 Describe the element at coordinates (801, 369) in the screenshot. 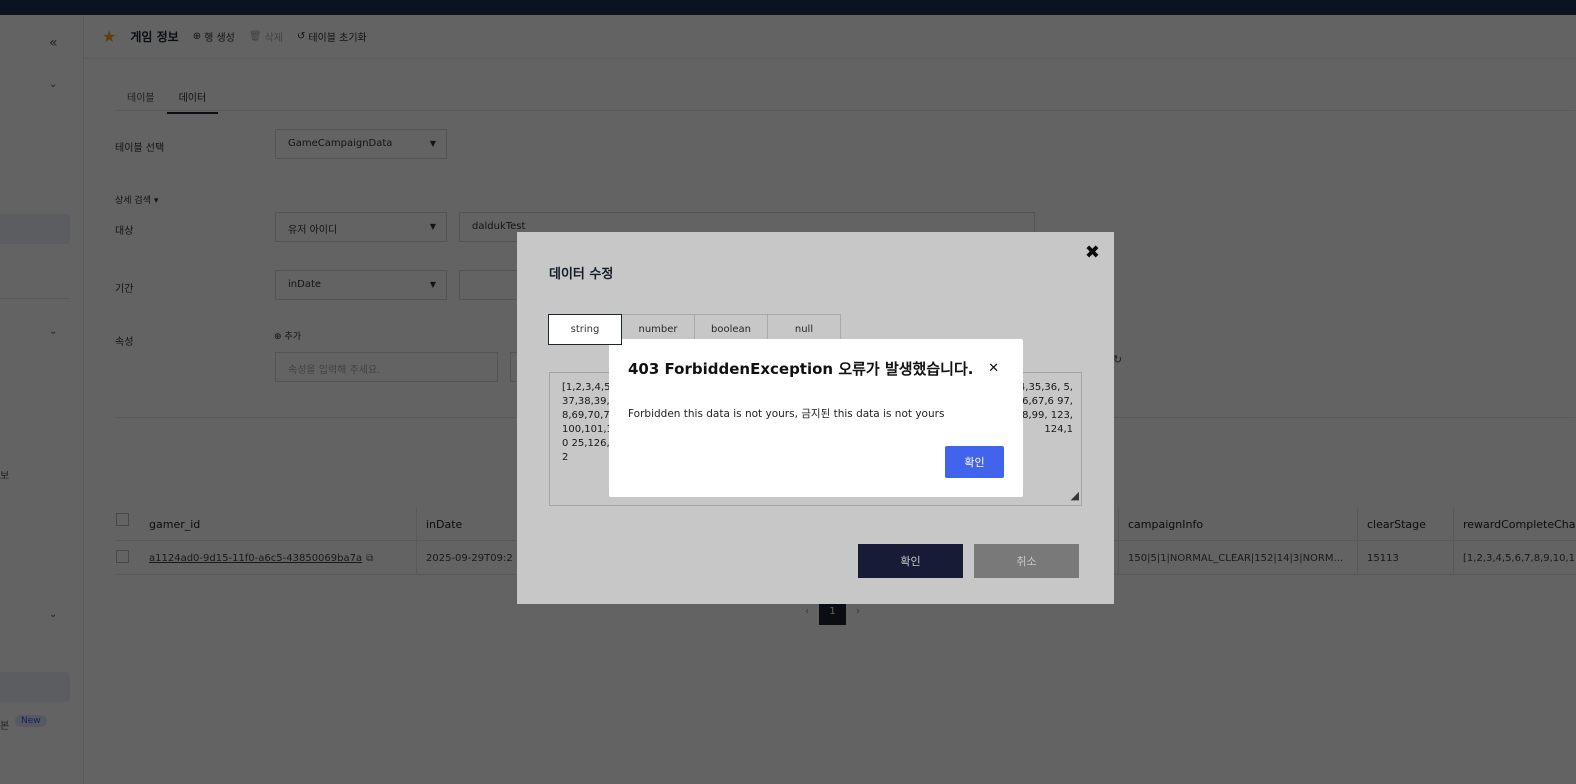

I see `error-title: 403 ForbiddenException 오류가 발생했습니다.` at that location.